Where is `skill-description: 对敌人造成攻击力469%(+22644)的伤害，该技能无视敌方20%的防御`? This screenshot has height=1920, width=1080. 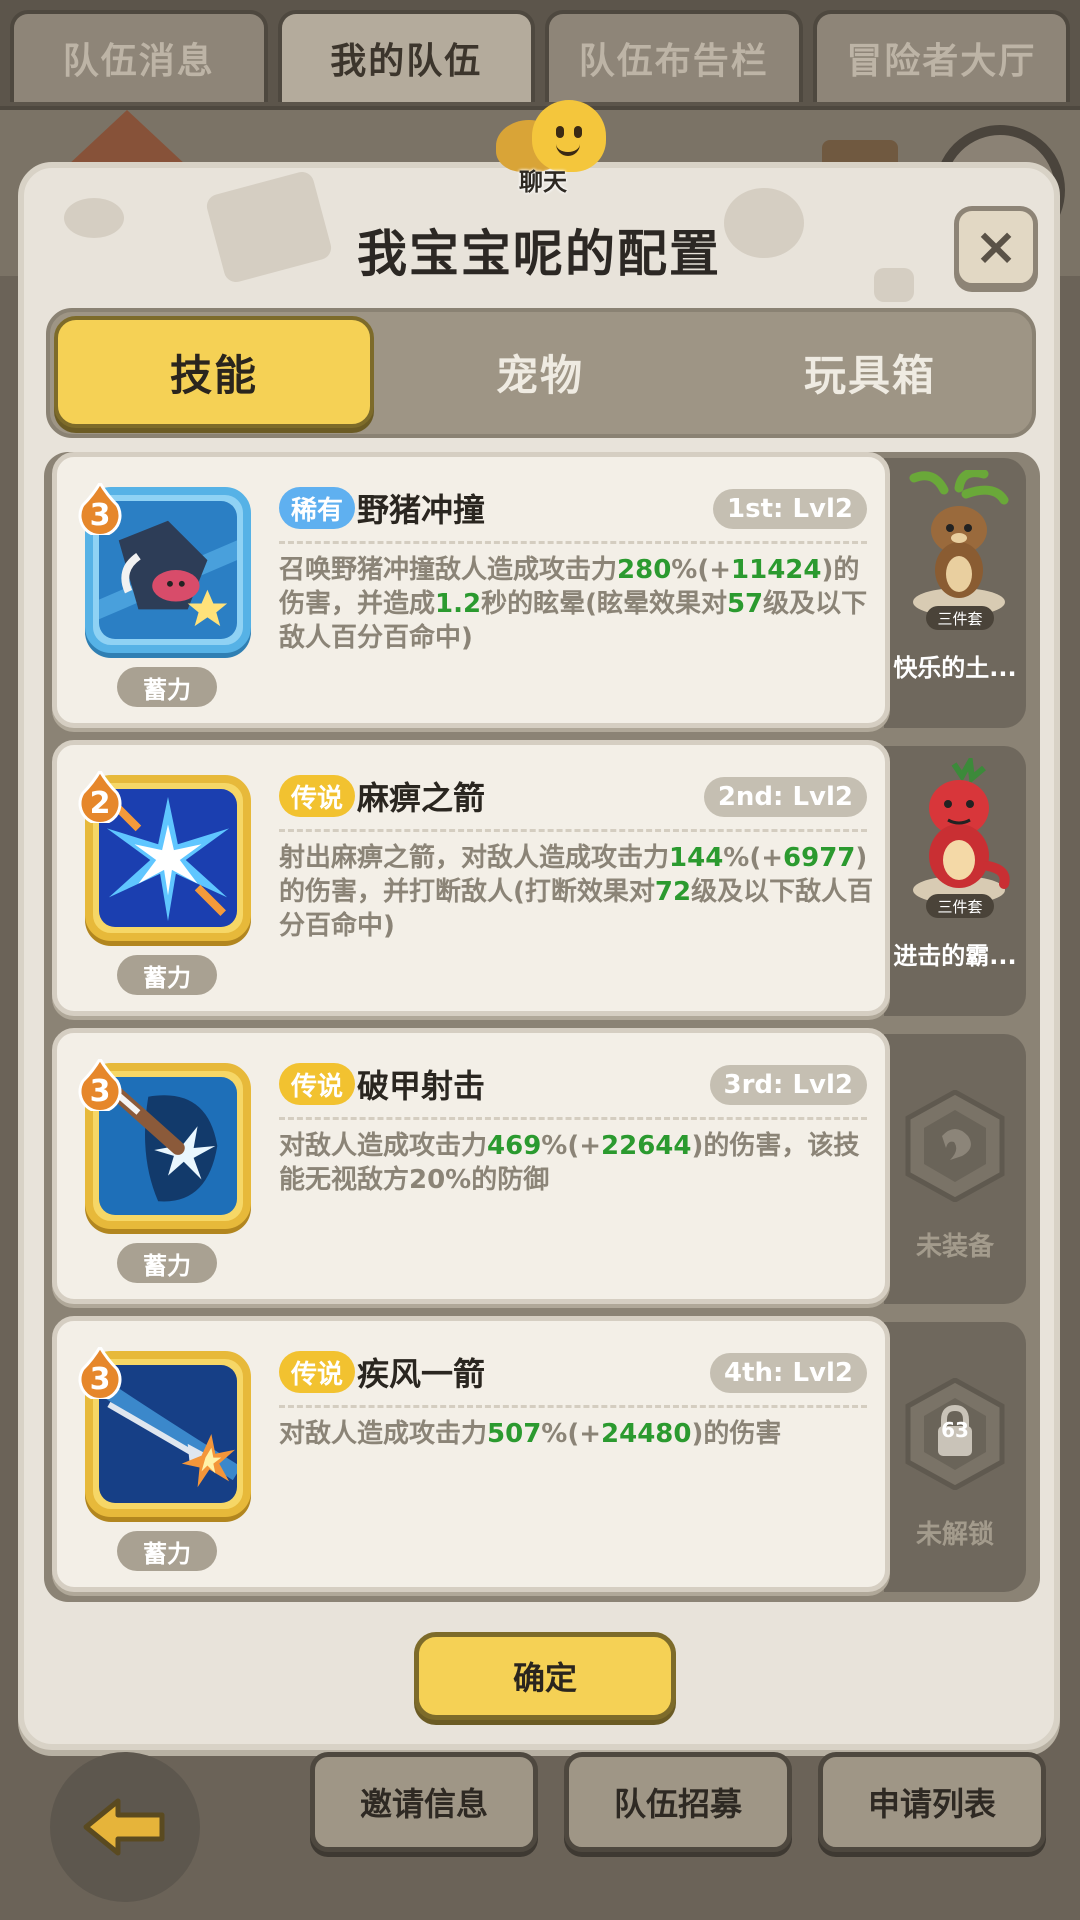
skill-description: 对敌人造成攻击力469%(+22644)的伤害，该技能无视敌方20%的防御 is located at coordinates (569, 1163).